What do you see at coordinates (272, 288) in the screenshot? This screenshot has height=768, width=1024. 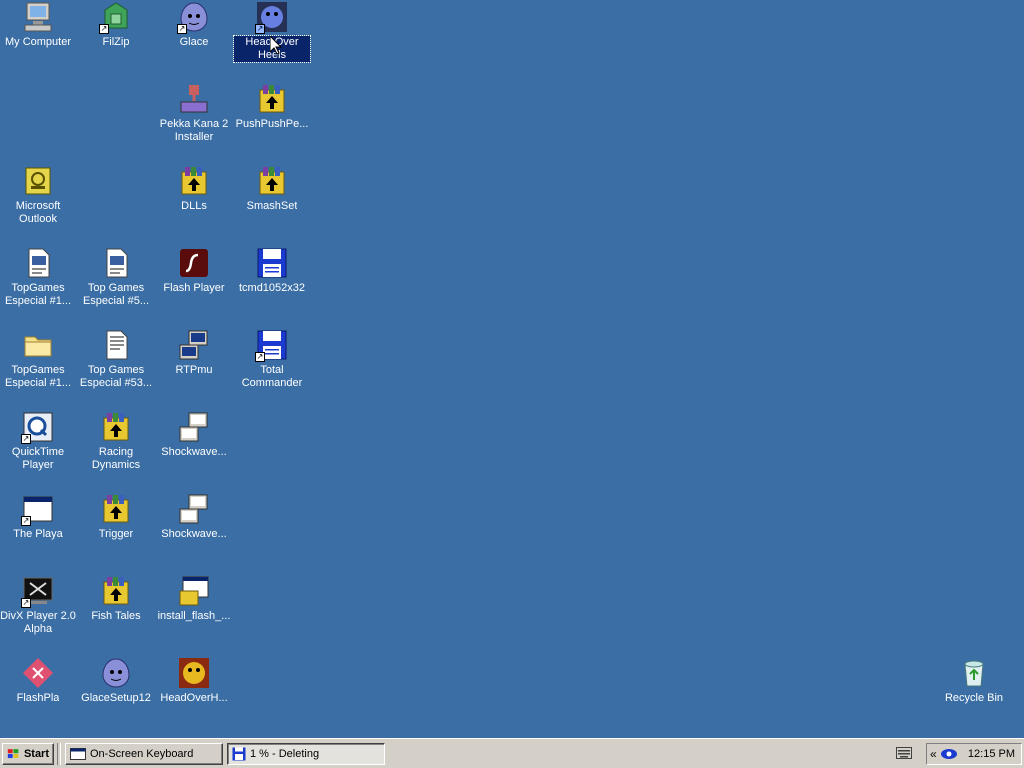 I see `icon-label: tcmd1052x32` at bounding box center [272, 288].